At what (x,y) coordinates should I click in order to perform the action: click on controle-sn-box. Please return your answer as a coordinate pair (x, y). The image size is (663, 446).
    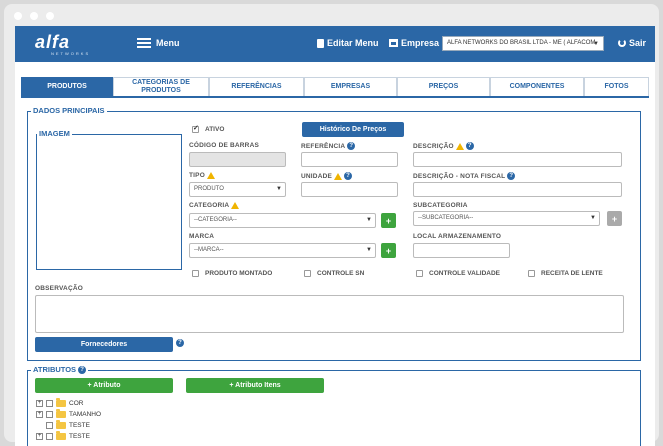
    Looking at the image, I should click on (307, 273).